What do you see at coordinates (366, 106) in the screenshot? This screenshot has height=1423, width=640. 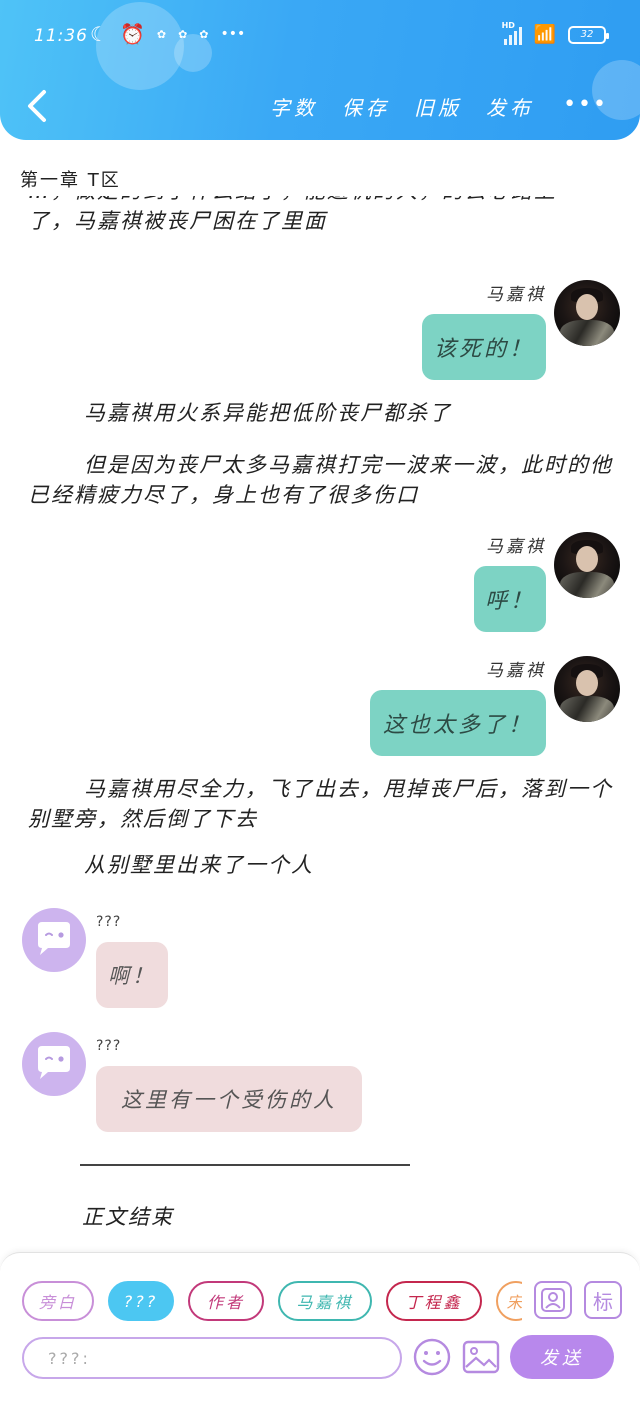 I see `save-button: 保存` at bounding box center [366, 106].